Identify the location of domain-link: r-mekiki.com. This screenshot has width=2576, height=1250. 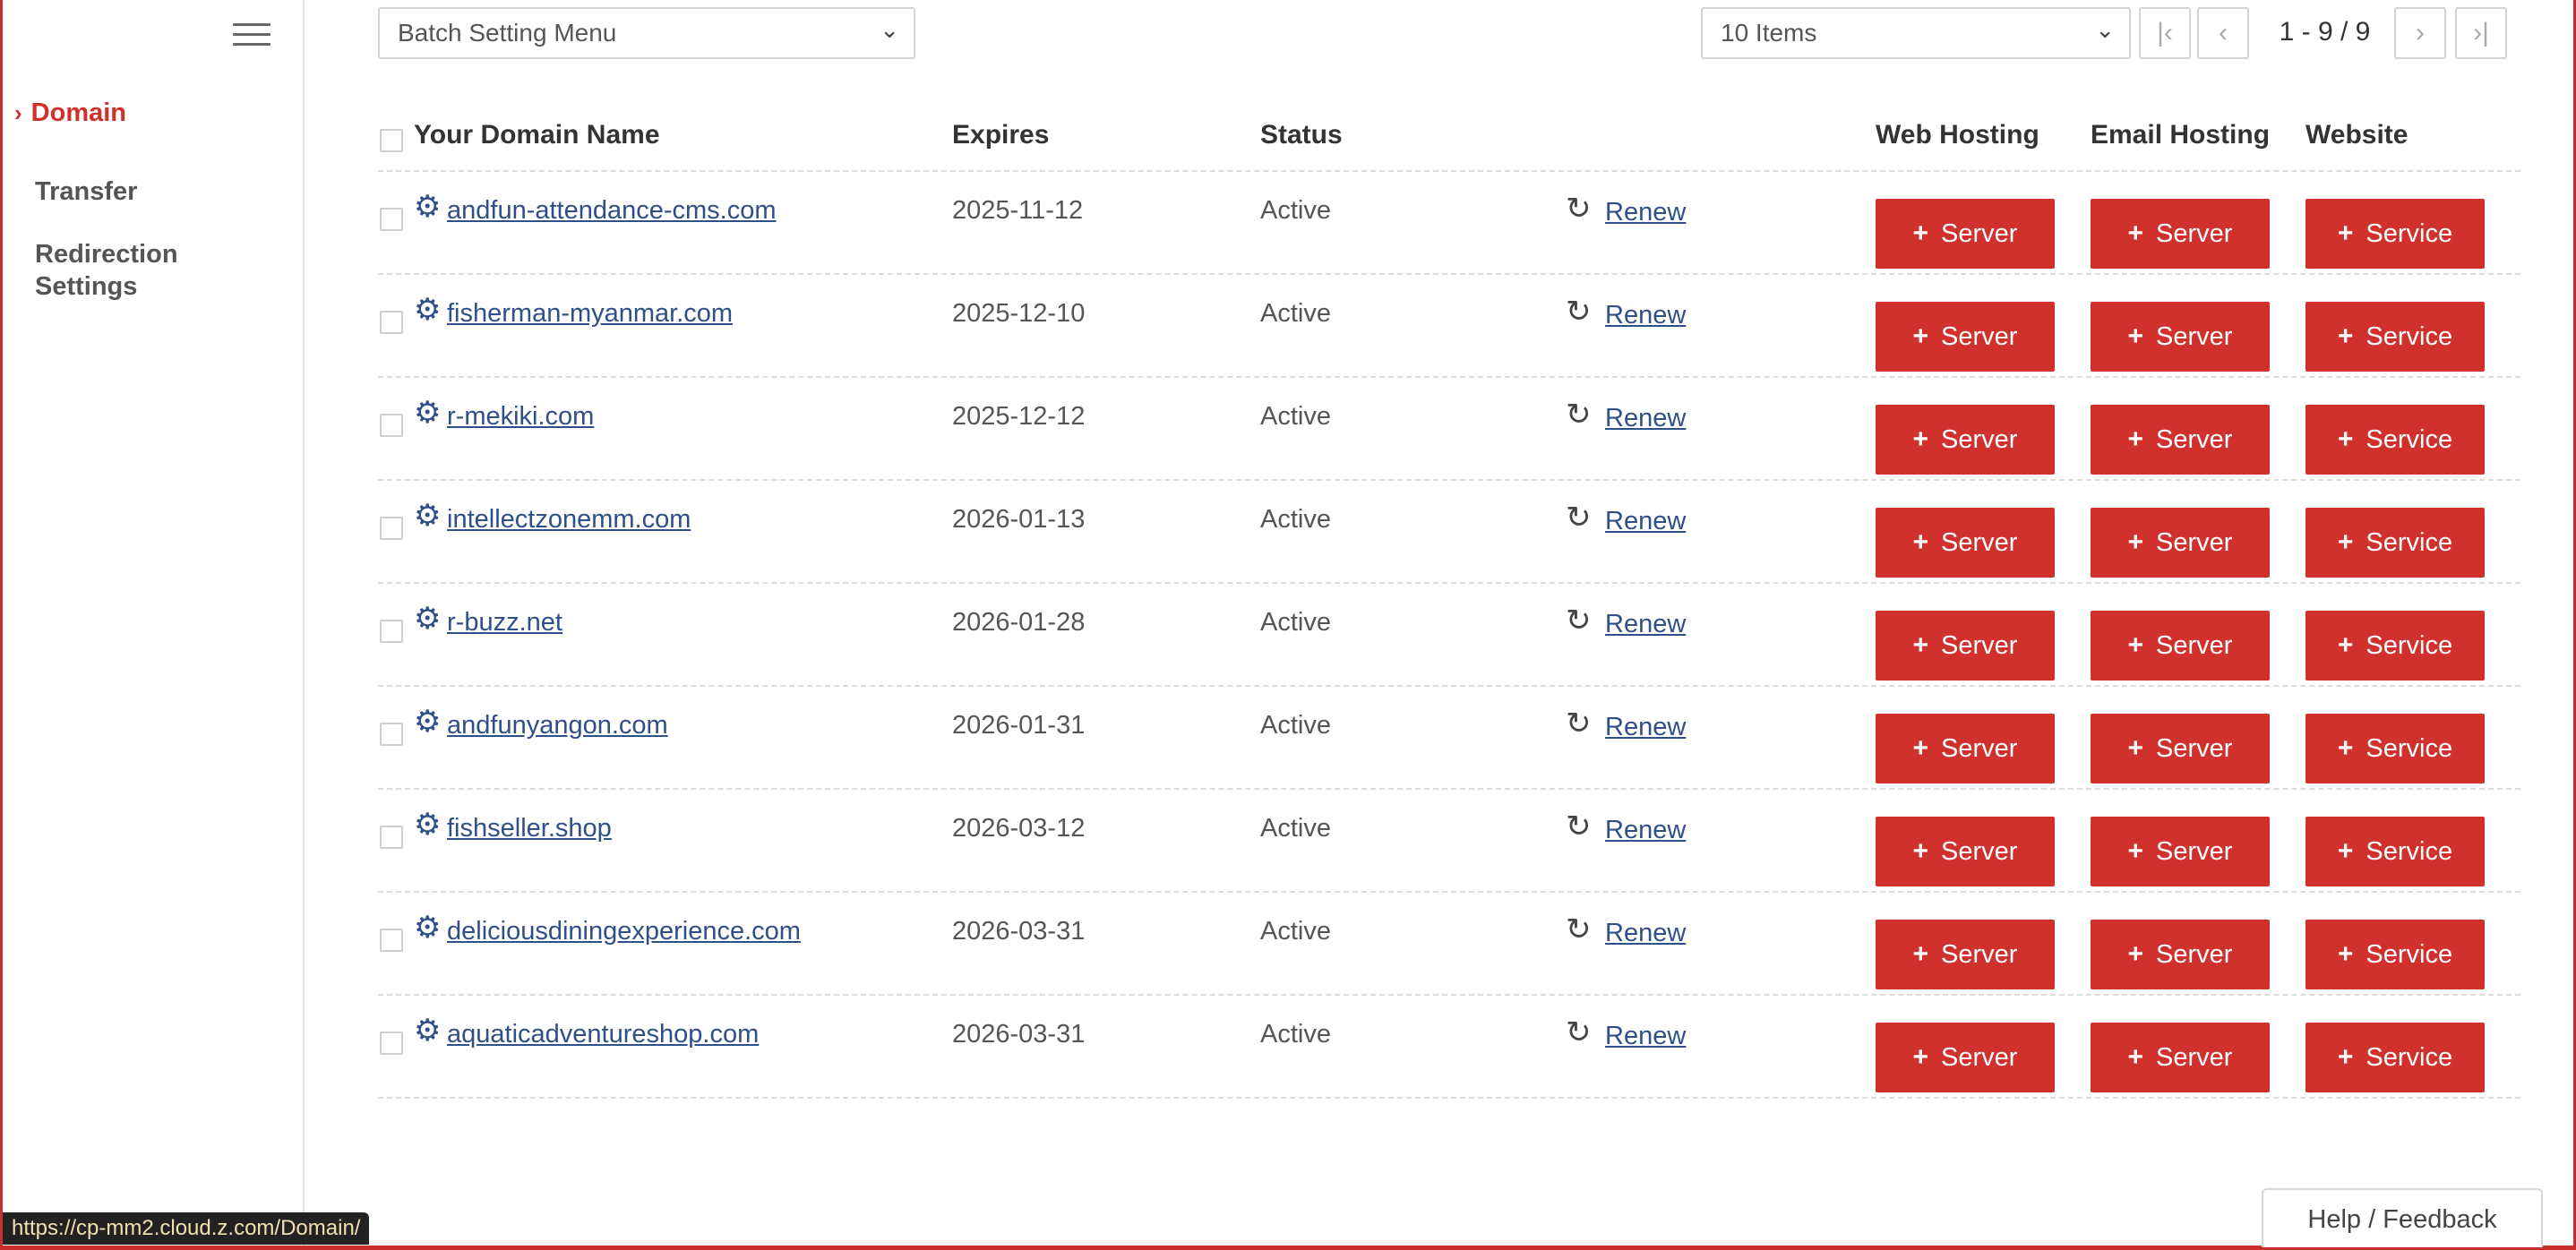
(520, 416).